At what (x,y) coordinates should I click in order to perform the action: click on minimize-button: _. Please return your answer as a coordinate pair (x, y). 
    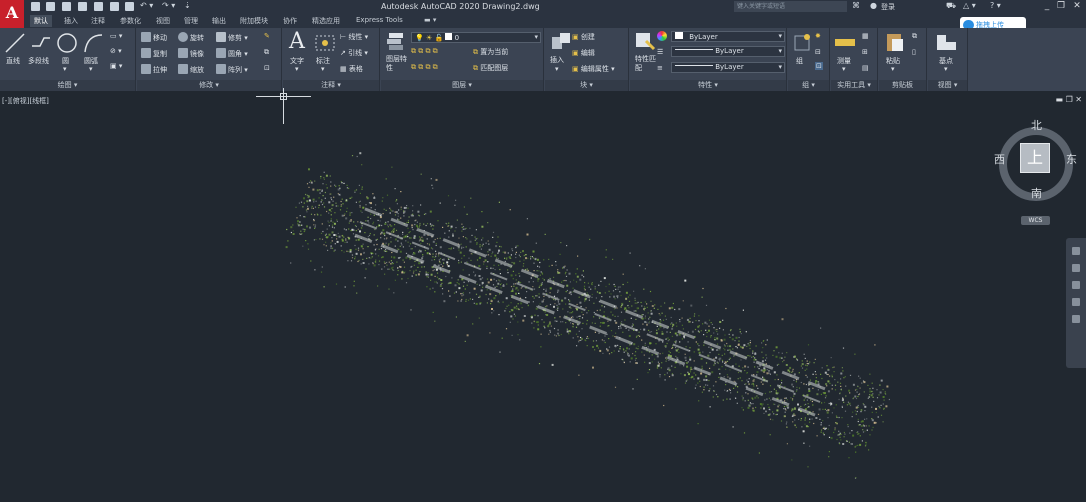
    Looking at the image, I should click on (1047, 6).